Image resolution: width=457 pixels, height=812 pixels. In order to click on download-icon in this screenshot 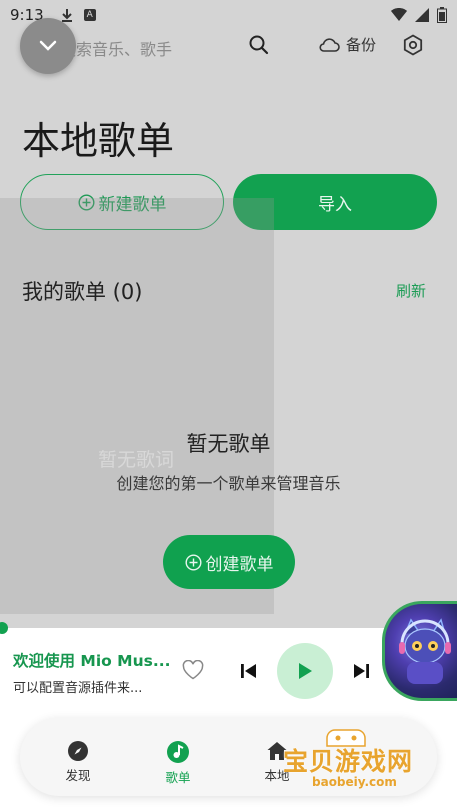, I will do `click(66, 15)`.